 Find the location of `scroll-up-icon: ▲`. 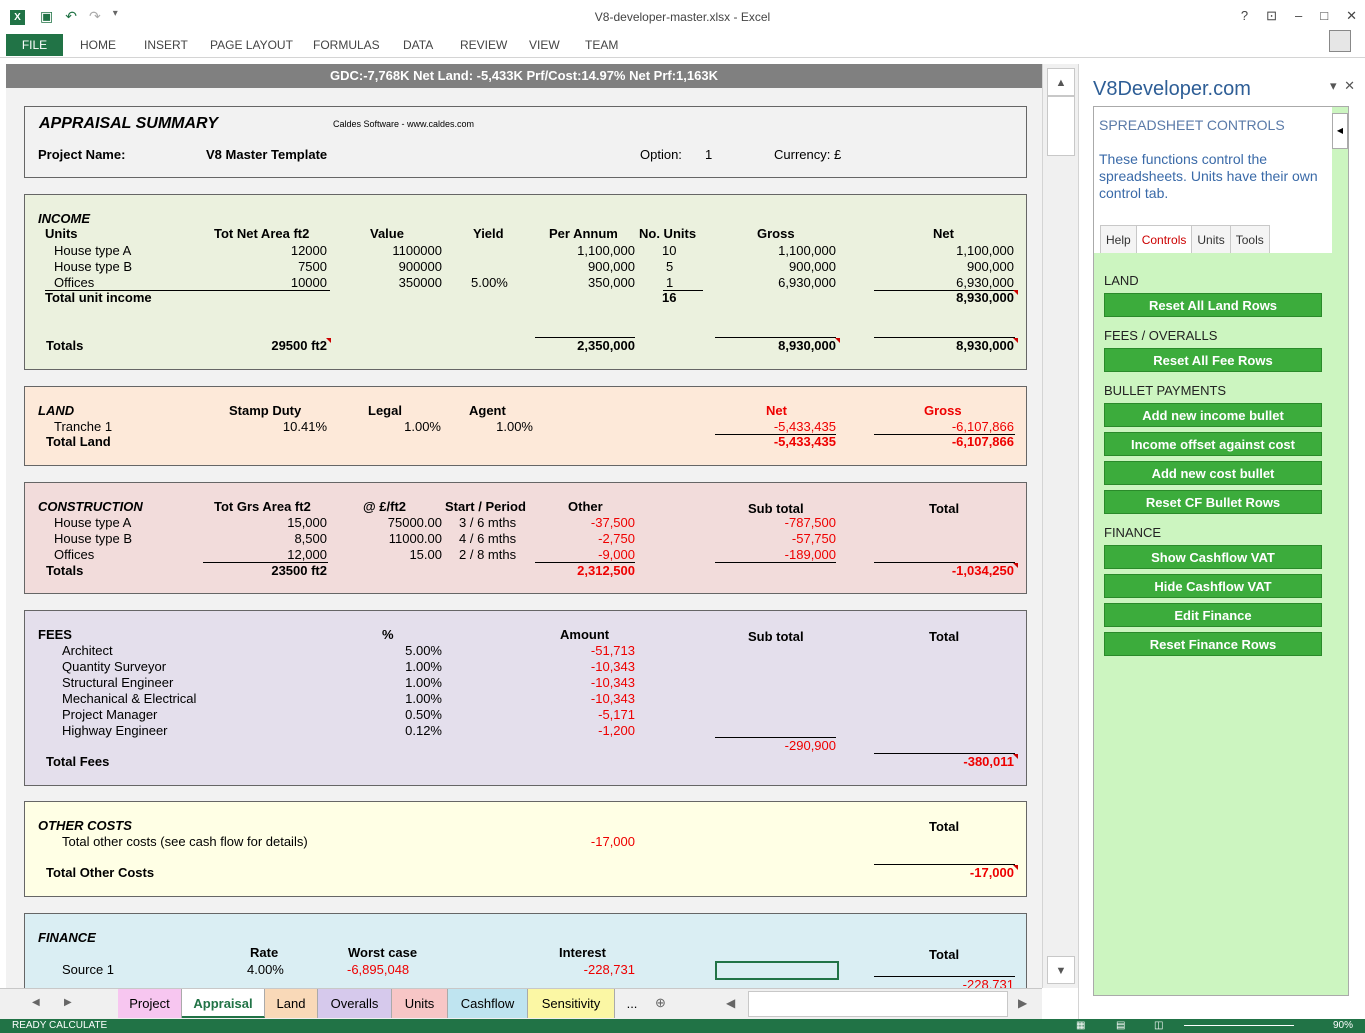

scroll-up-icon: ▲ is located at coordinates (1061, 82).